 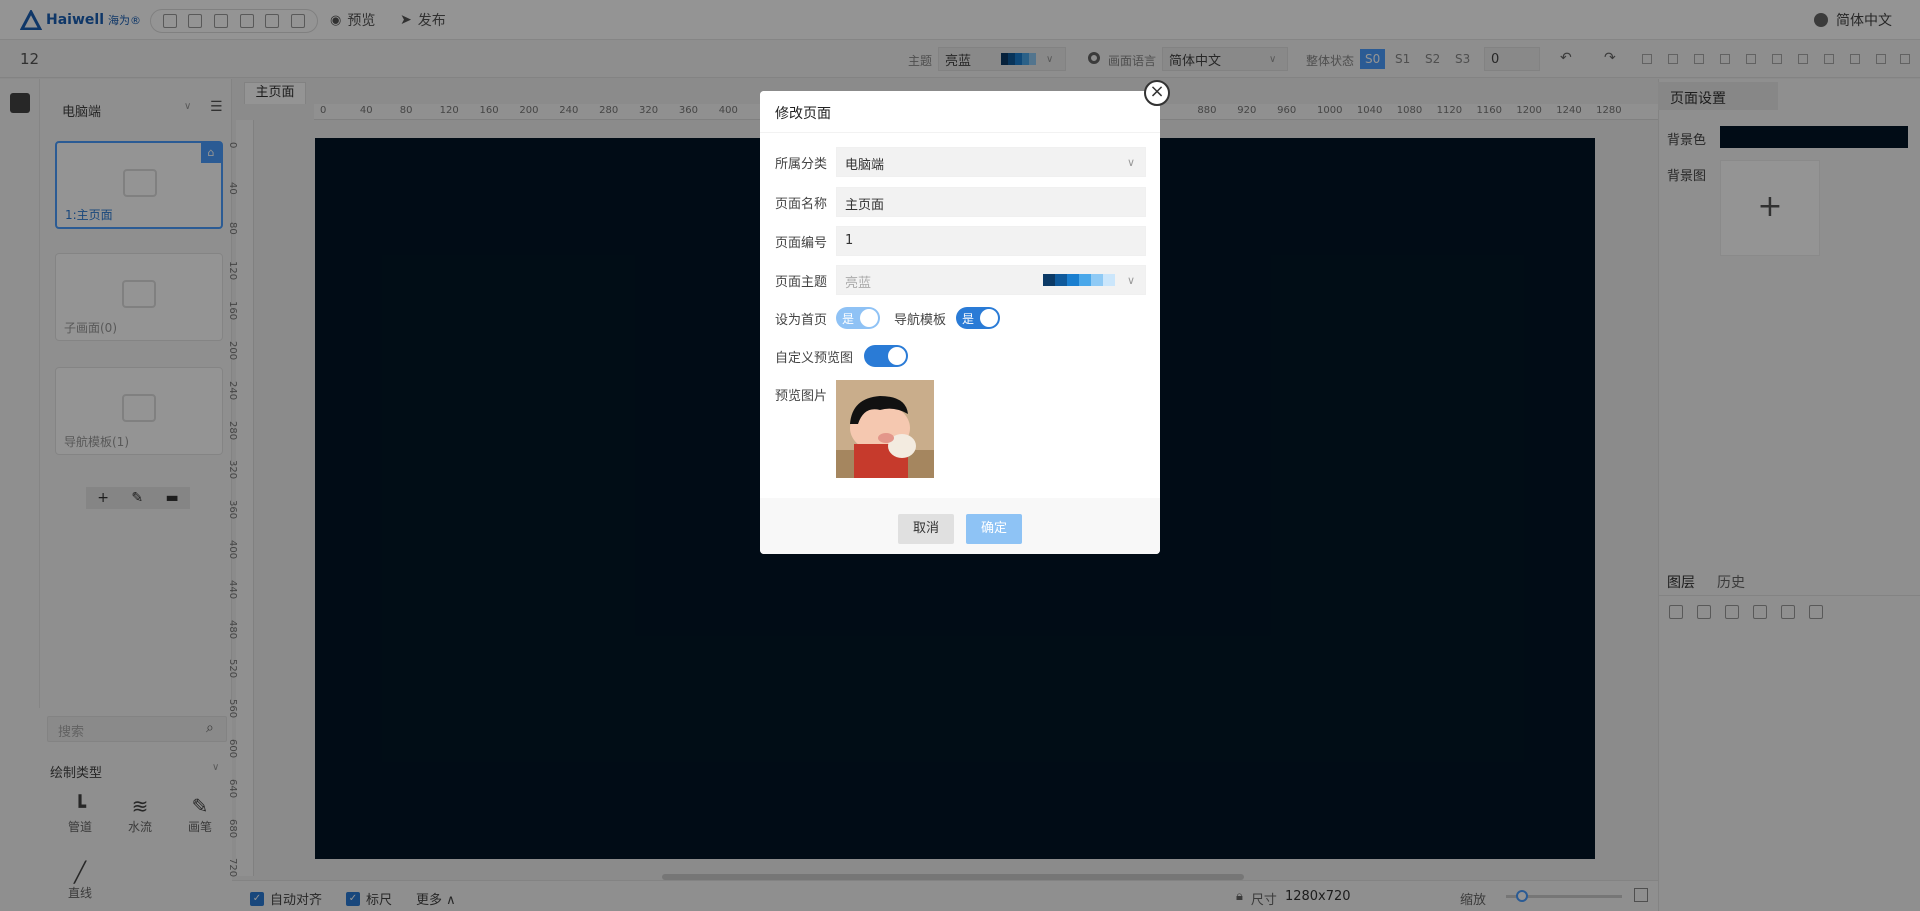 What do you see at coordinates (1079, 280) in the screenshot?
I see `theme-swatch` at bounding box center [1079, 280].